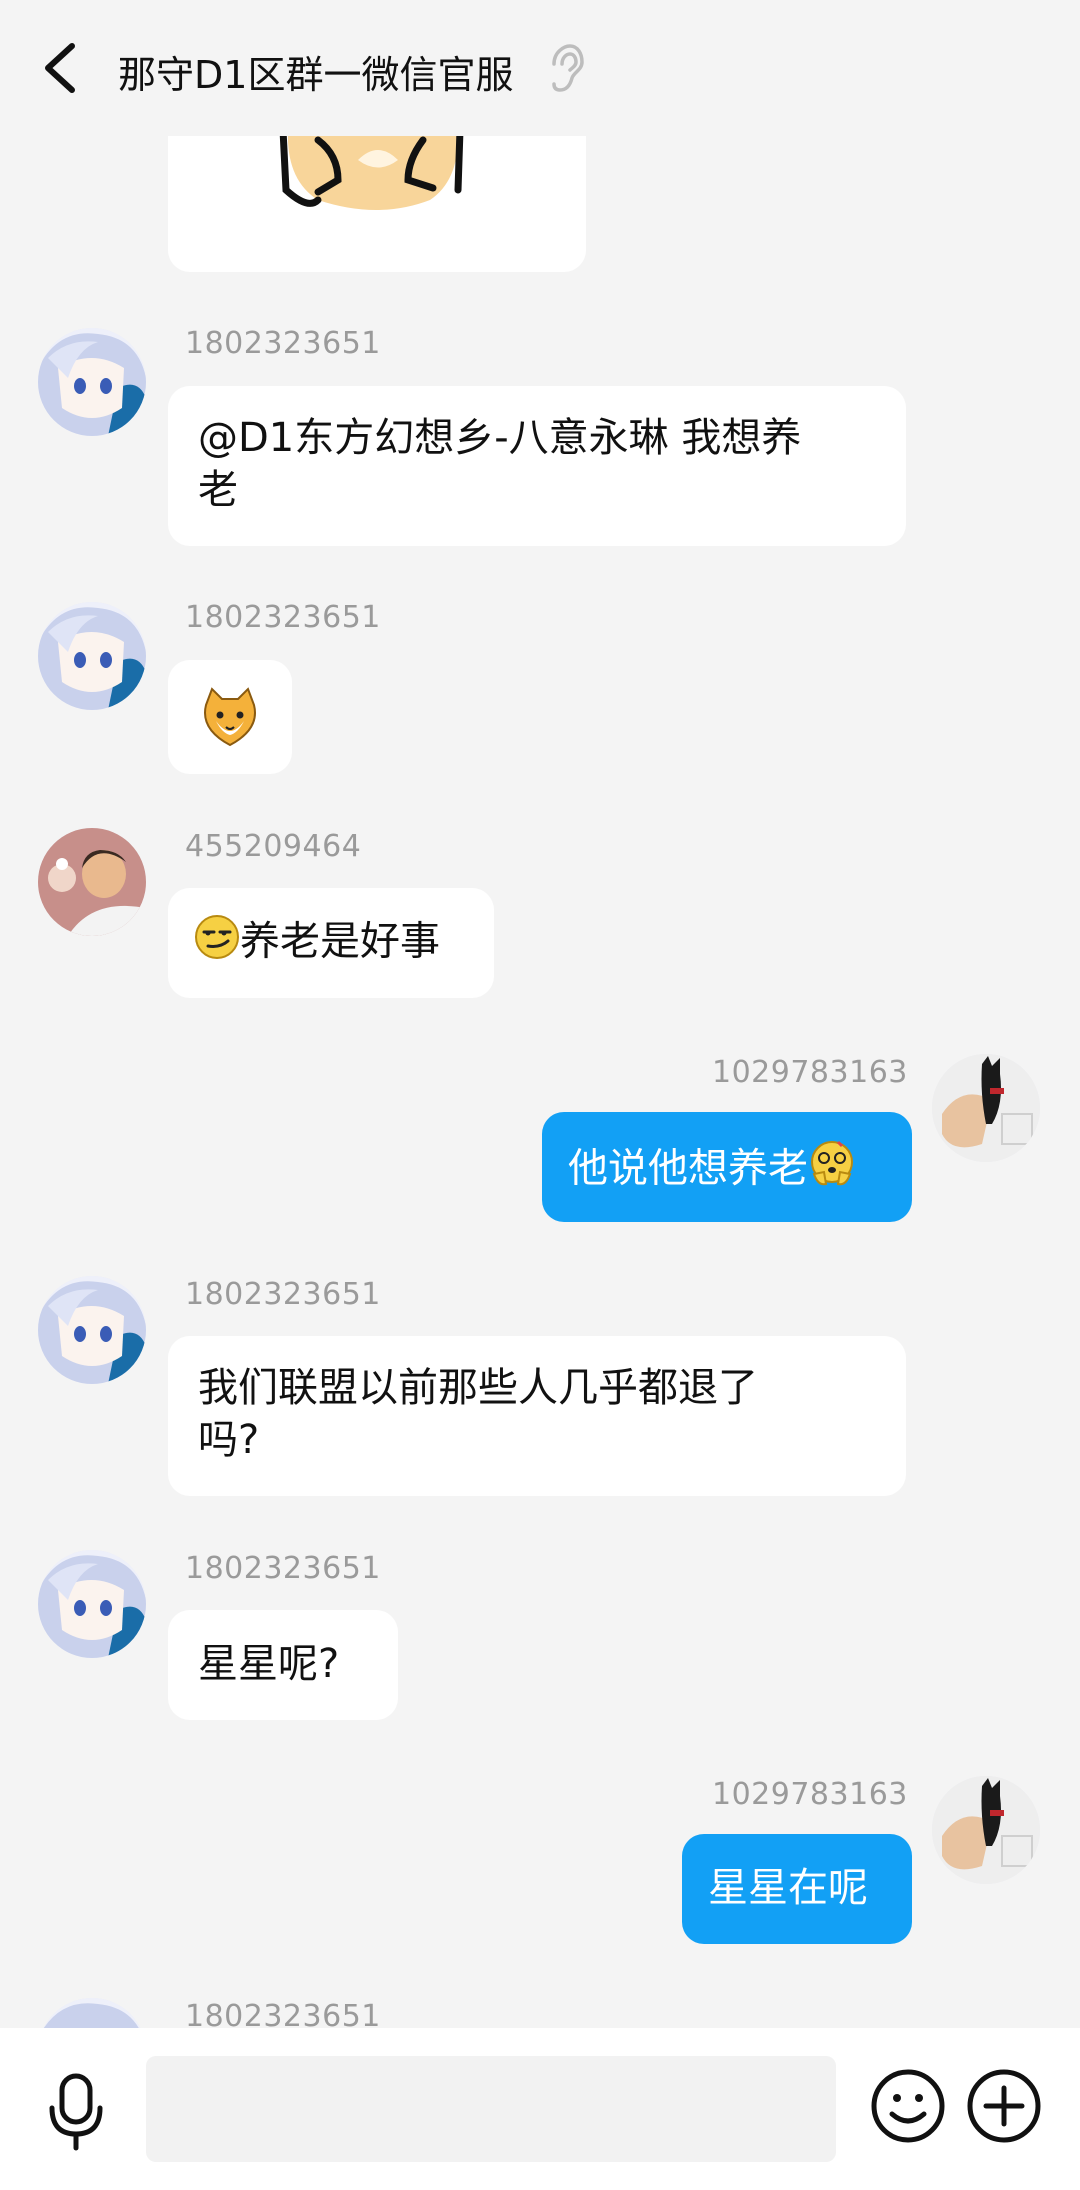 The image size is (1080, 2190). I want to click on text-message: 星星呢?, so click(283, 1665).